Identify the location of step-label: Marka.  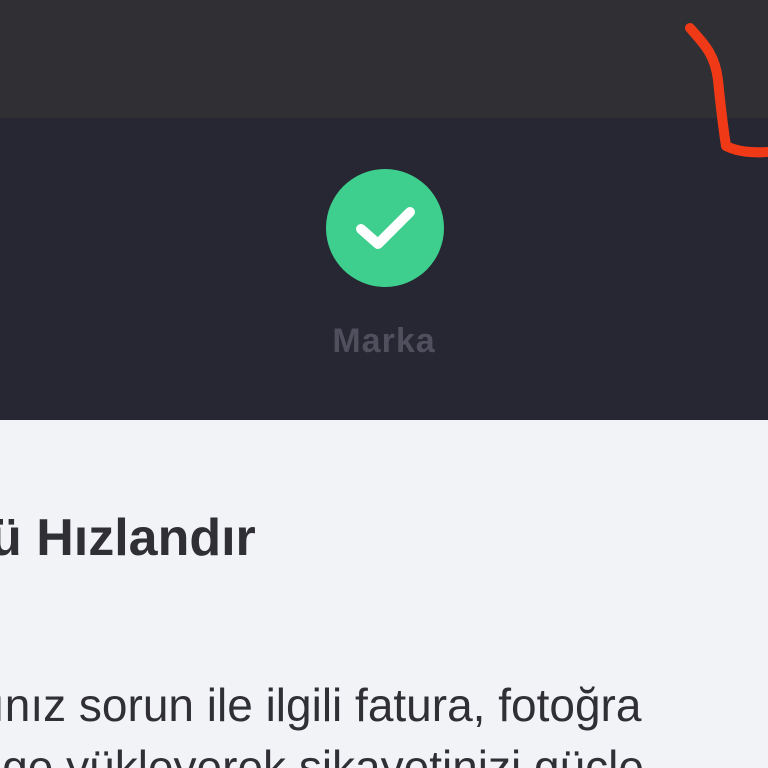
(384, 341).